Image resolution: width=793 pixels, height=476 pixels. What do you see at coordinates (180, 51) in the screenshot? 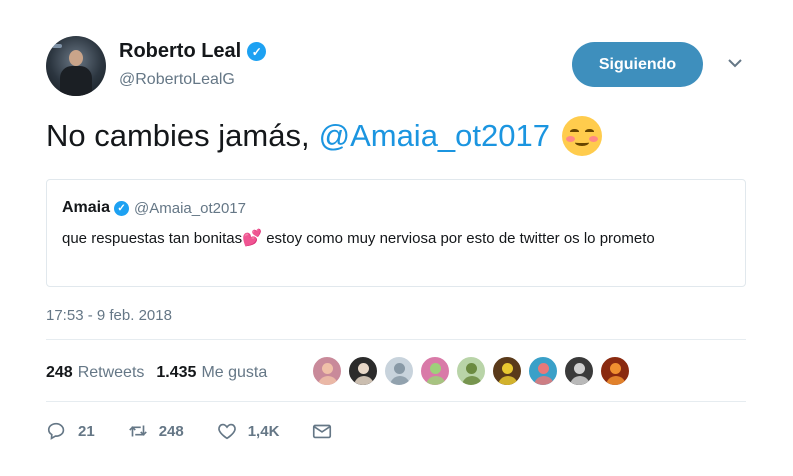
I see `author-name: Roberto Leal` at bounding box center [180, 51].